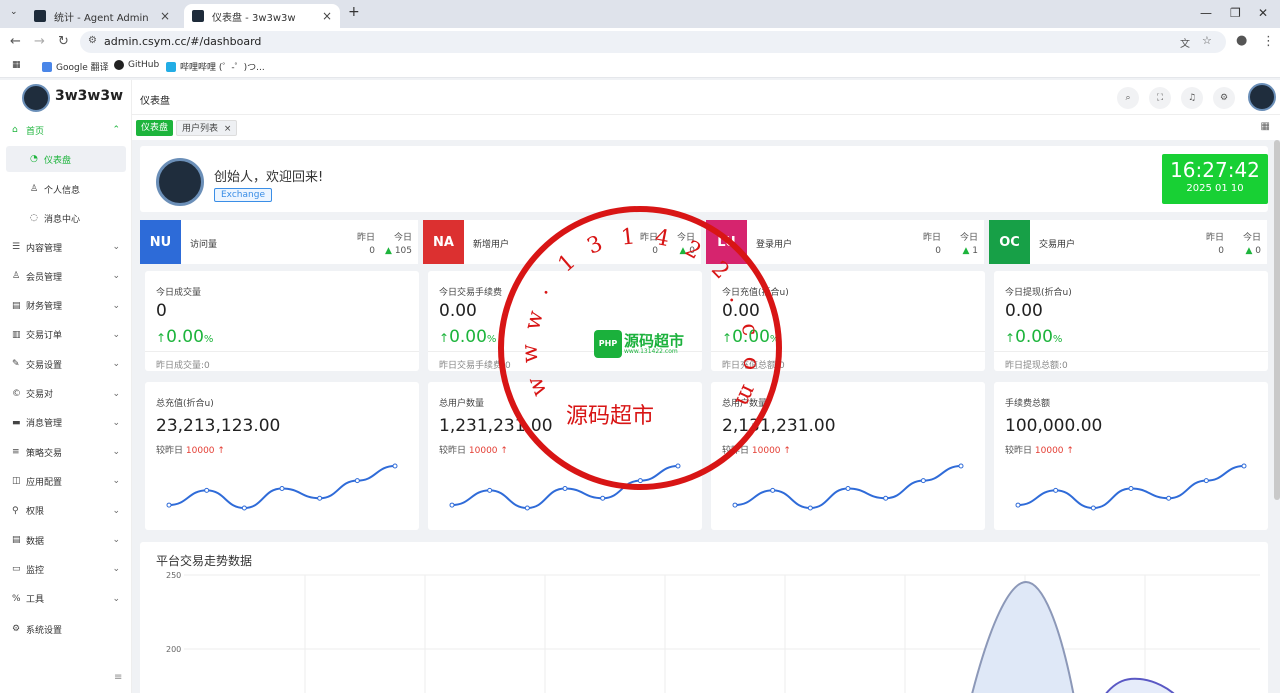  What do you see at coordinates (34, 159) in the screenshot?
I see `dashboard-icon: ◔` at bounding box center [34, 159].